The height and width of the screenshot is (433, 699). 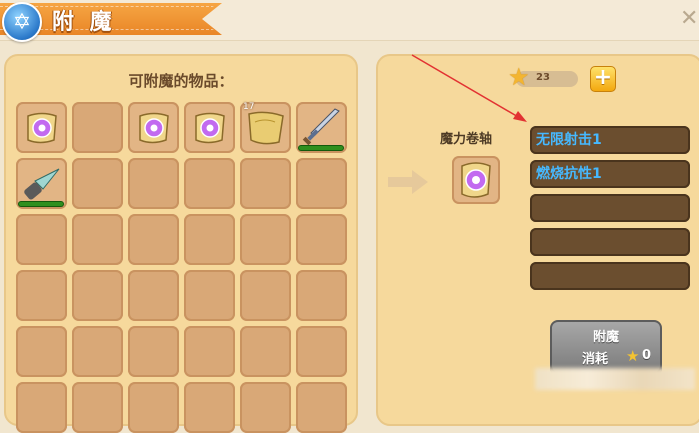 What do you see at coordinates (606, 347) in the screenshot?
I see `enchant-button: 附魔 消耗 ★ 0` at bounding box center [606, 347].